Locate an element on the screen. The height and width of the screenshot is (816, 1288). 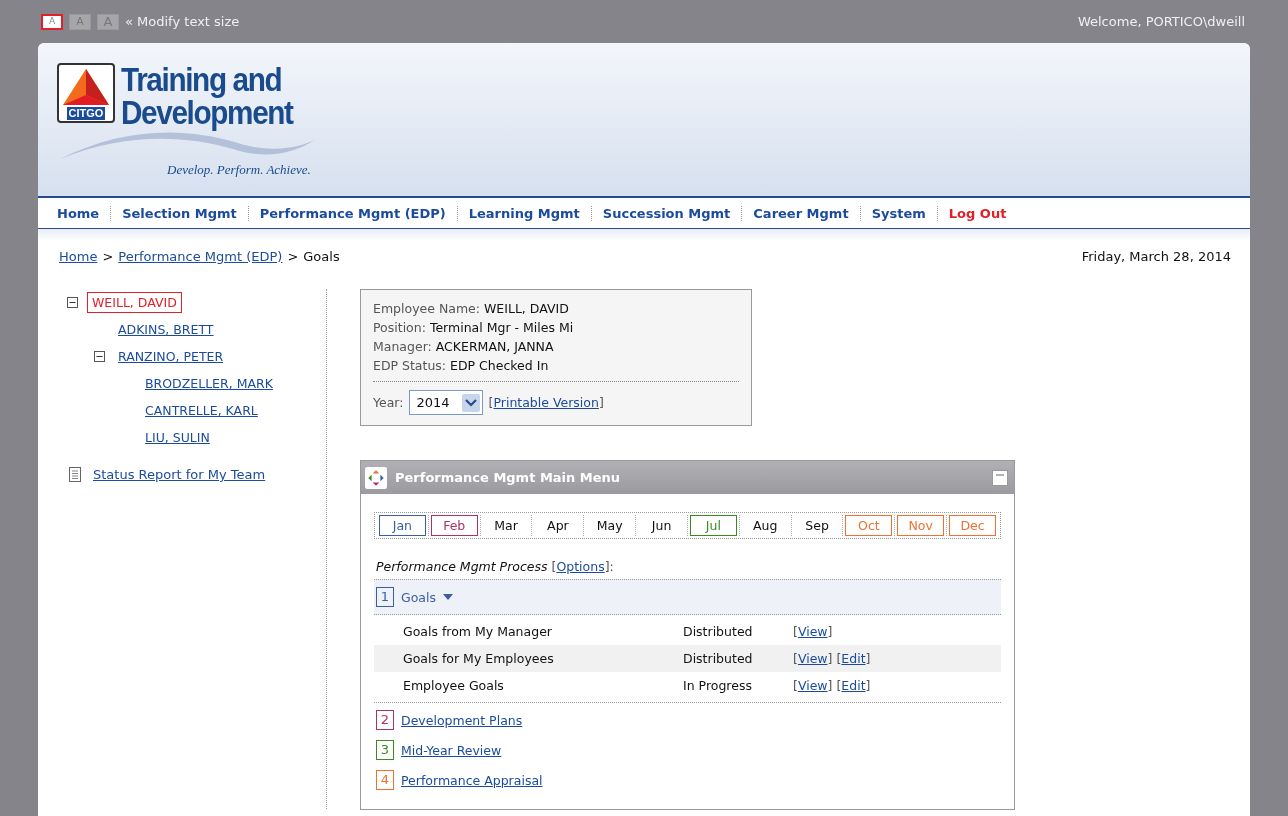
caret-icon is located at coordinates (470, 402).